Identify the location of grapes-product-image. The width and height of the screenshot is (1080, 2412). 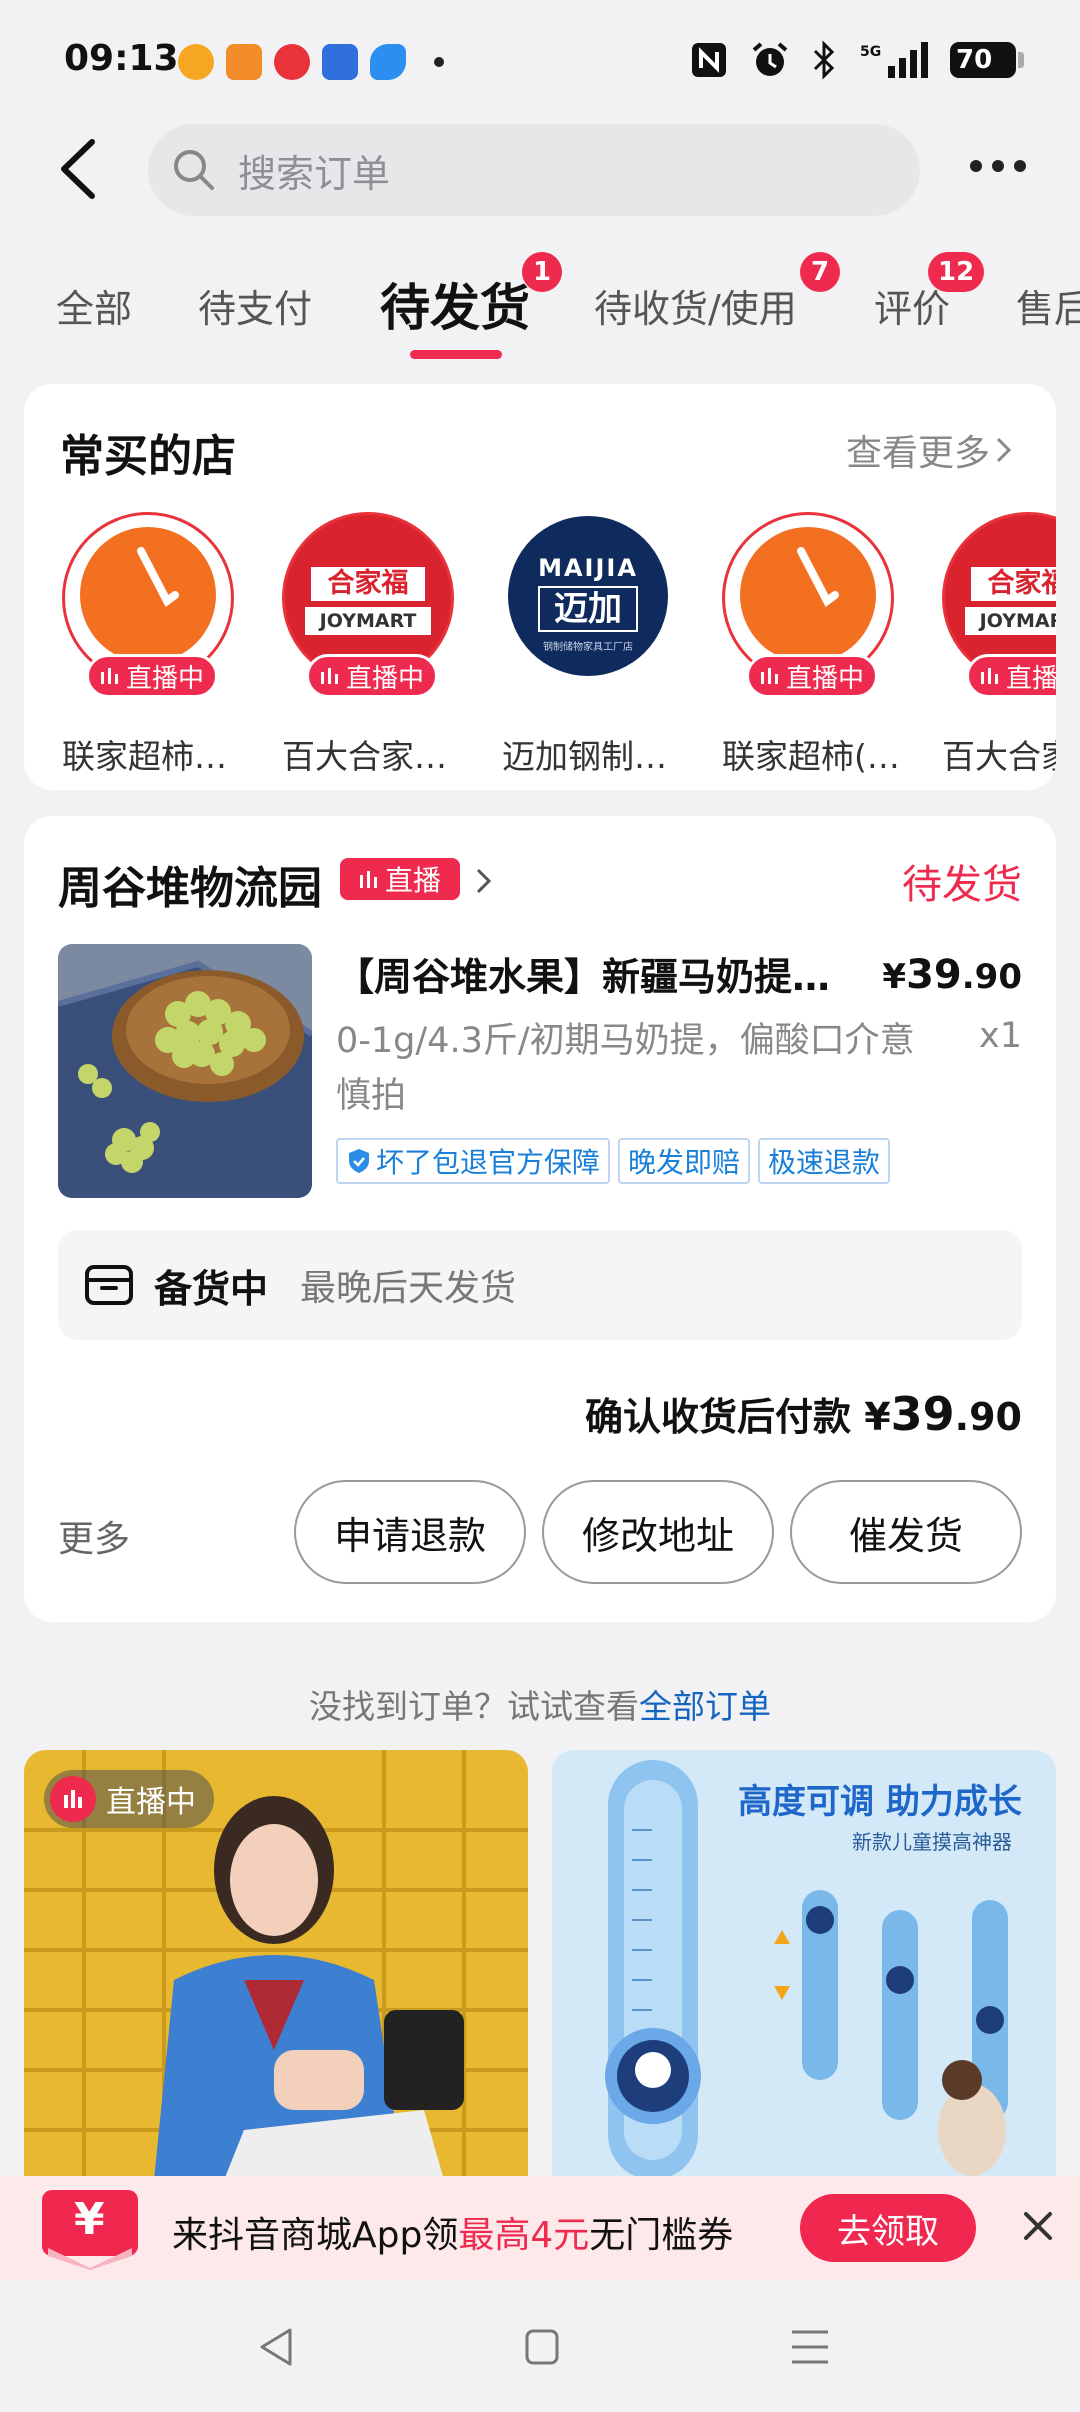
(185, 1071).